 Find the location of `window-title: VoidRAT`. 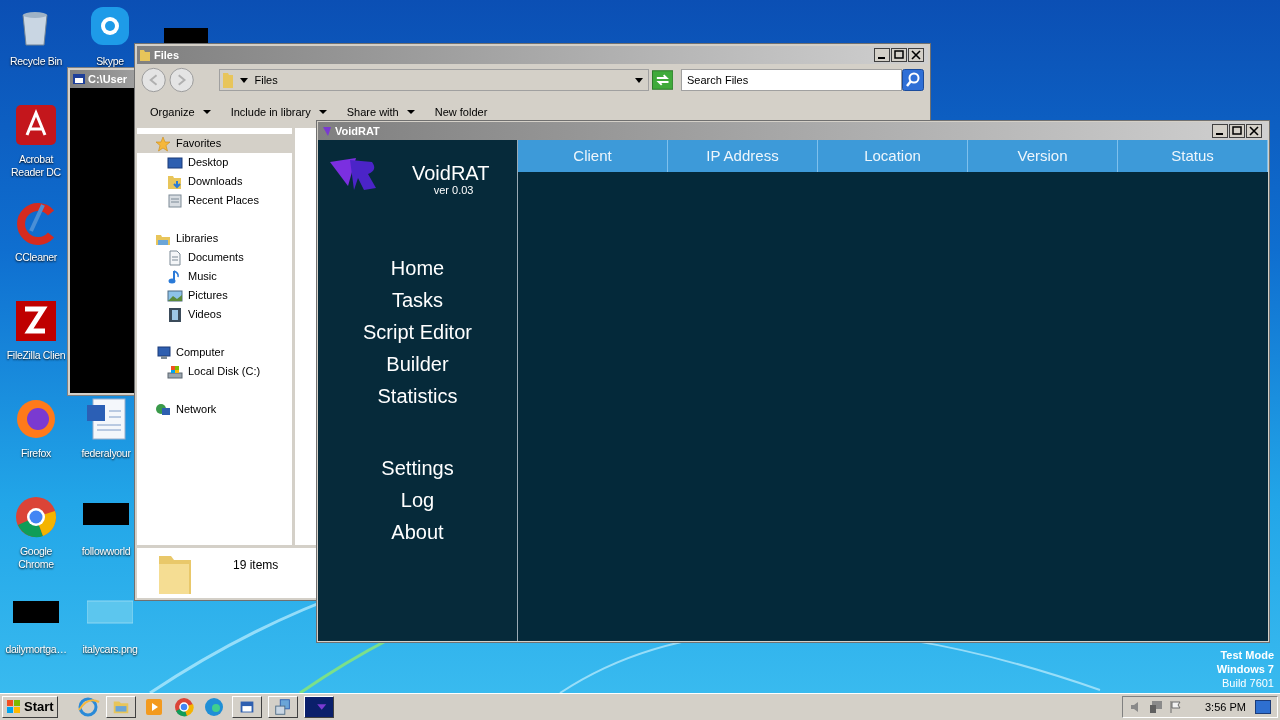

window-title: VoidRAT is located at coordinates (357, 131).